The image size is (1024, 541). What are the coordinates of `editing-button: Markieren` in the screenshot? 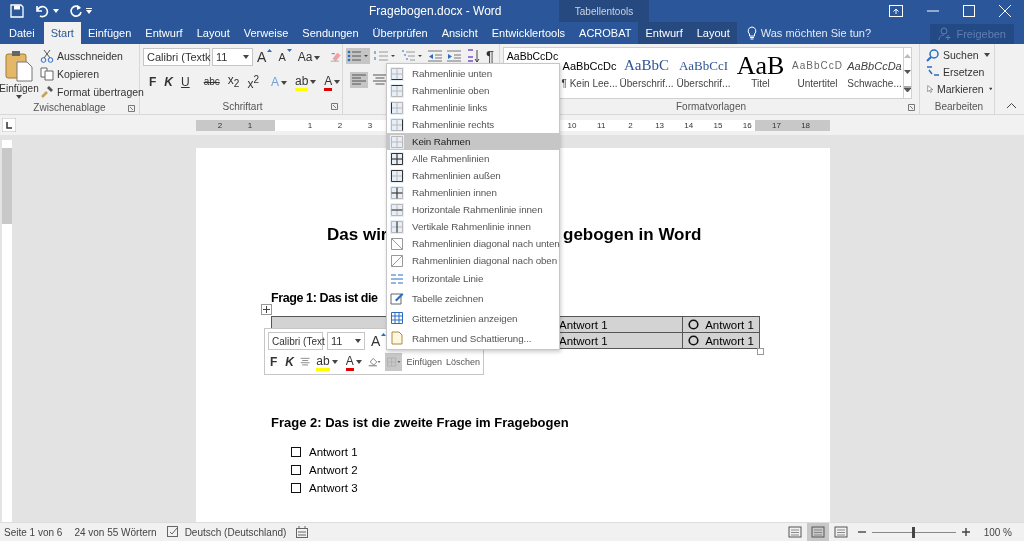 It's located at (959, 88).